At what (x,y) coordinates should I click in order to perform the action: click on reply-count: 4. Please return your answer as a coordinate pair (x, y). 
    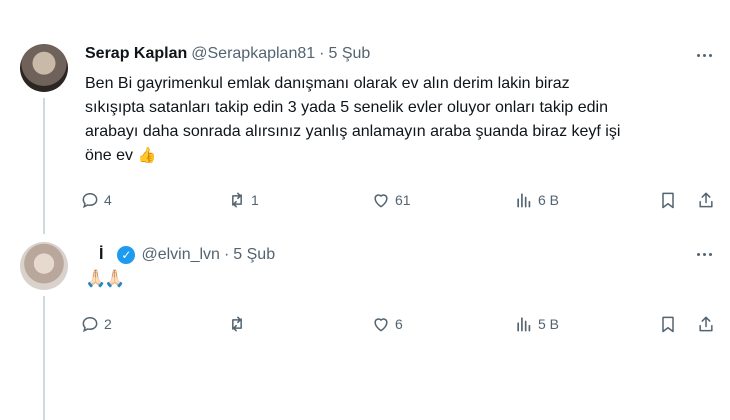
    Looking at the image, I should click on (108, 200).